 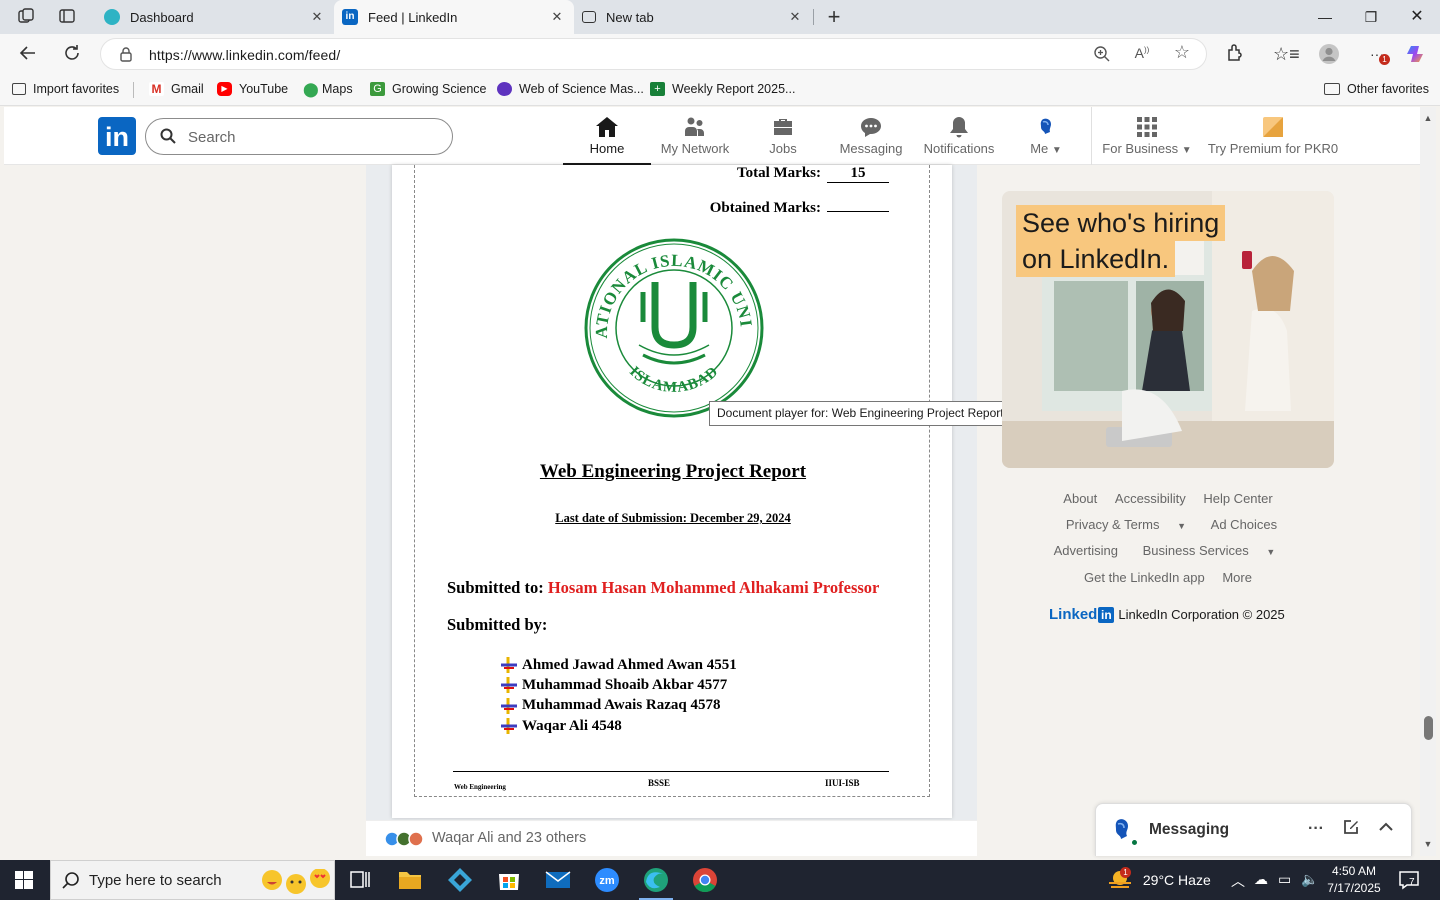 I want to click on footer-link-more: More, so click(x=1237, y=577).